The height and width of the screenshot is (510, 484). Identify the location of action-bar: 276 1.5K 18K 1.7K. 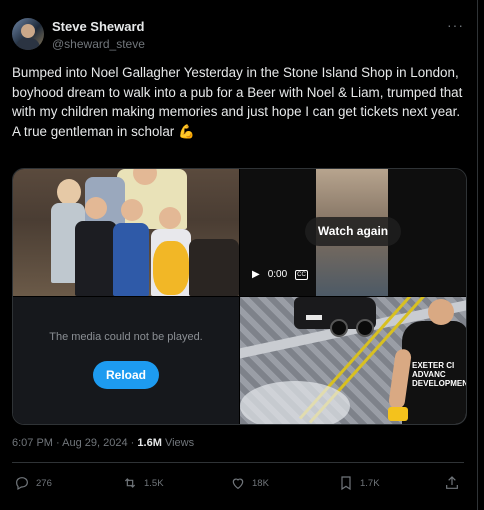
(239, 485).